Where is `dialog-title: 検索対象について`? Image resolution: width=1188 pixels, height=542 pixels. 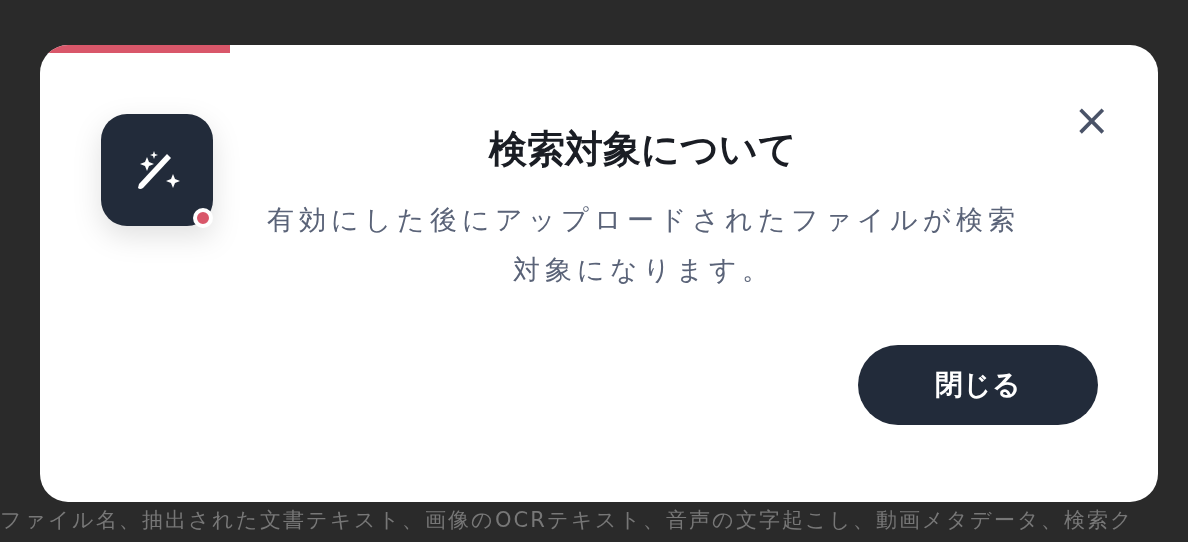 dialog-title: 検索対象について is located at coordinates (643, 149).